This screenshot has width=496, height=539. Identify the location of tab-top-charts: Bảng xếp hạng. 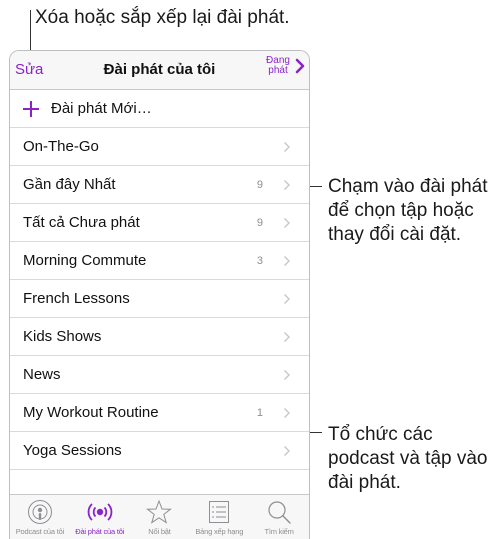
(219, 517).